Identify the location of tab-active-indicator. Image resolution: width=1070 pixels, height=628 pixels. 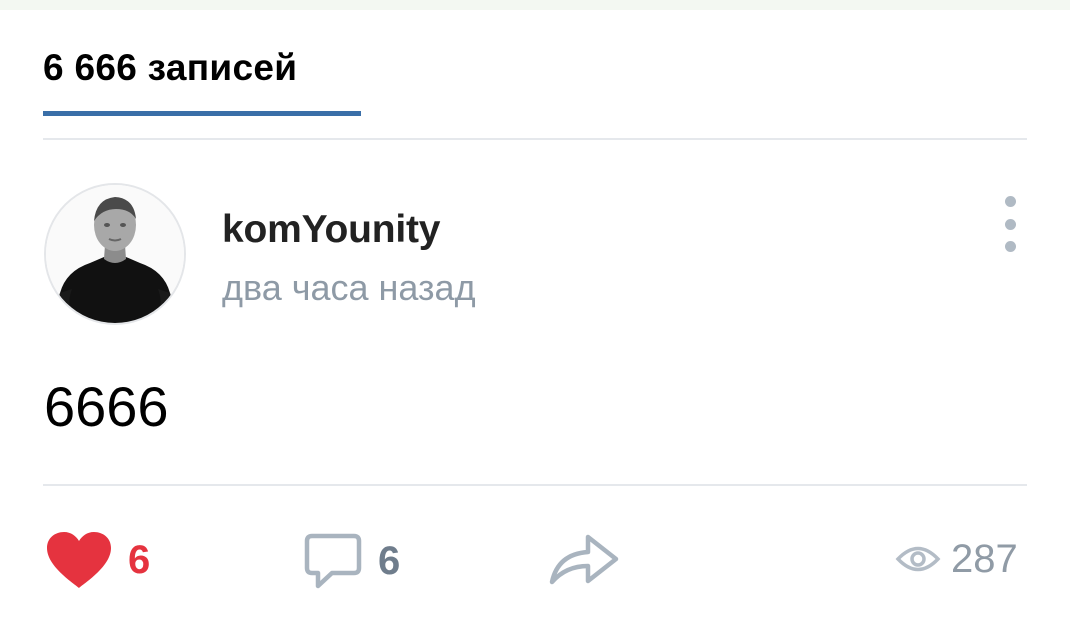
(202, 113).